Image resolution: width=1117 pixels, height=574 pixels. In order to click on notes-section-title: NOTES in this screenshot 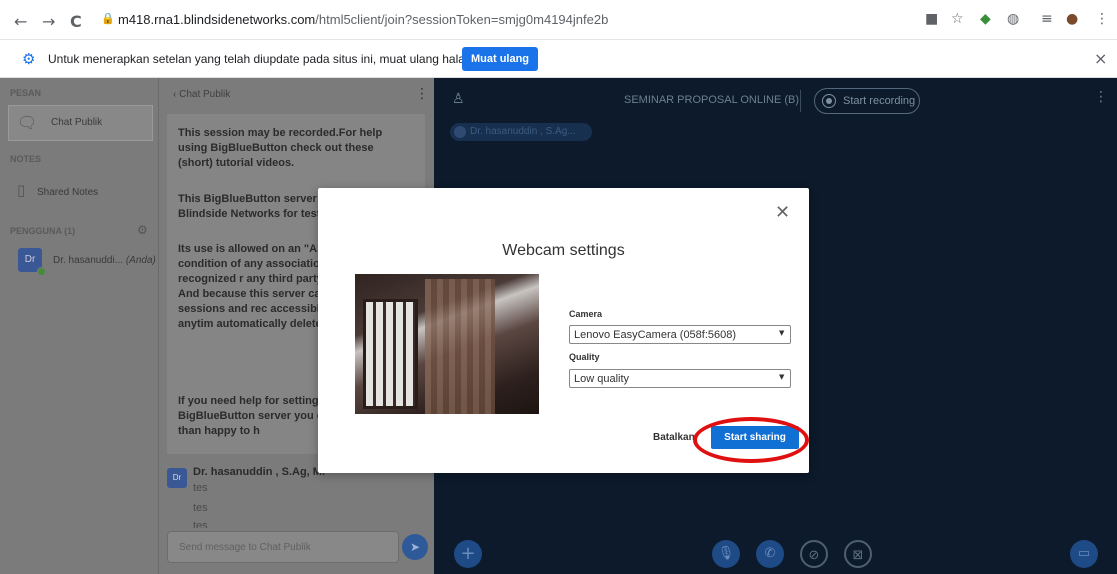, I will do `click(26, 159)`.